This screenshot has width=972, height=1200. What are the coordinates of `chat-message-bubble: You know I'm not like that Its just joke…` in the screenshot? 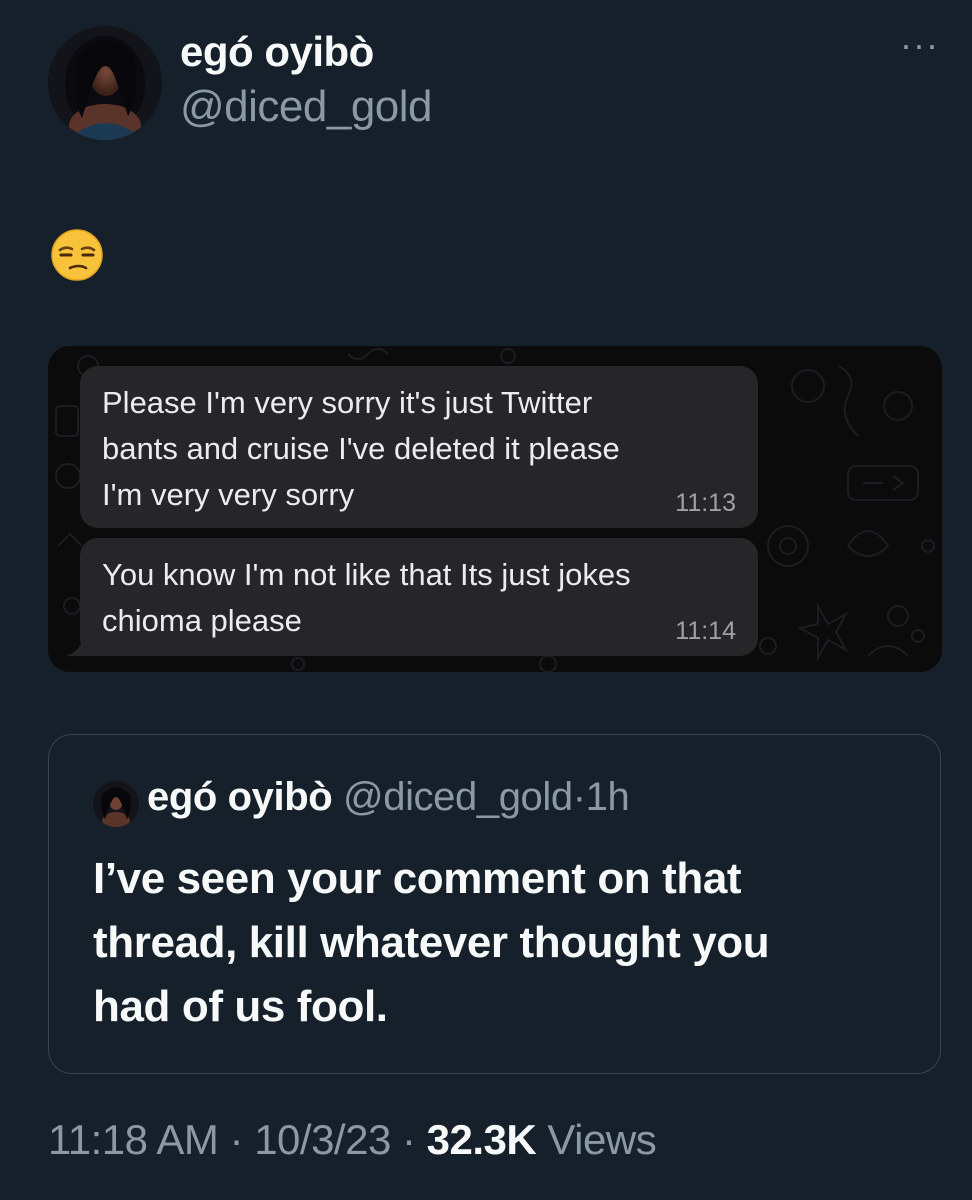 It's located at (419, 597).